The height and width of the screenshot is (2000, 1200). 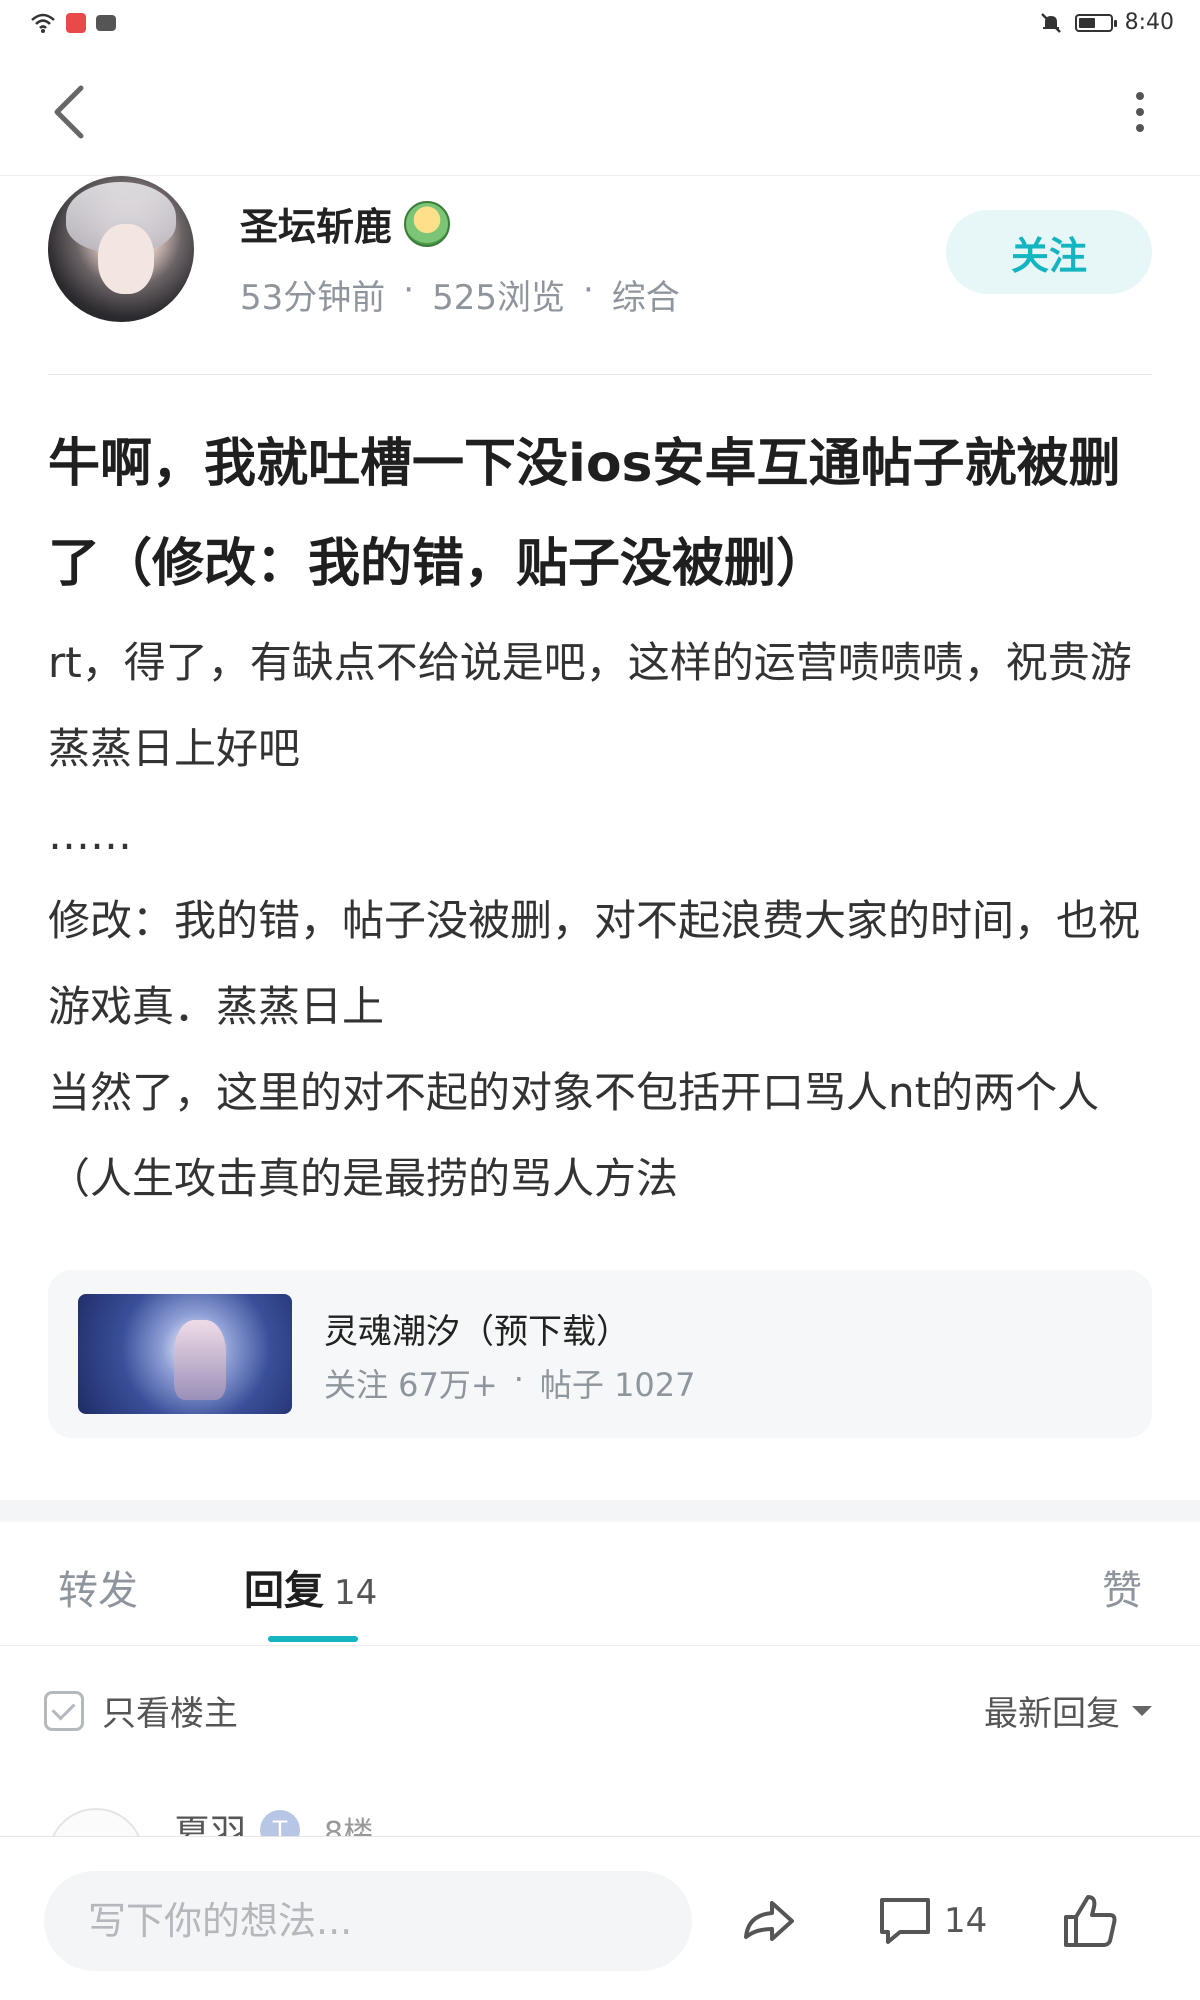 What do you see at coordinates (1050, 22) in the screenshot?
I see `mute-bell-icon` at bounding box center [1050, 22].